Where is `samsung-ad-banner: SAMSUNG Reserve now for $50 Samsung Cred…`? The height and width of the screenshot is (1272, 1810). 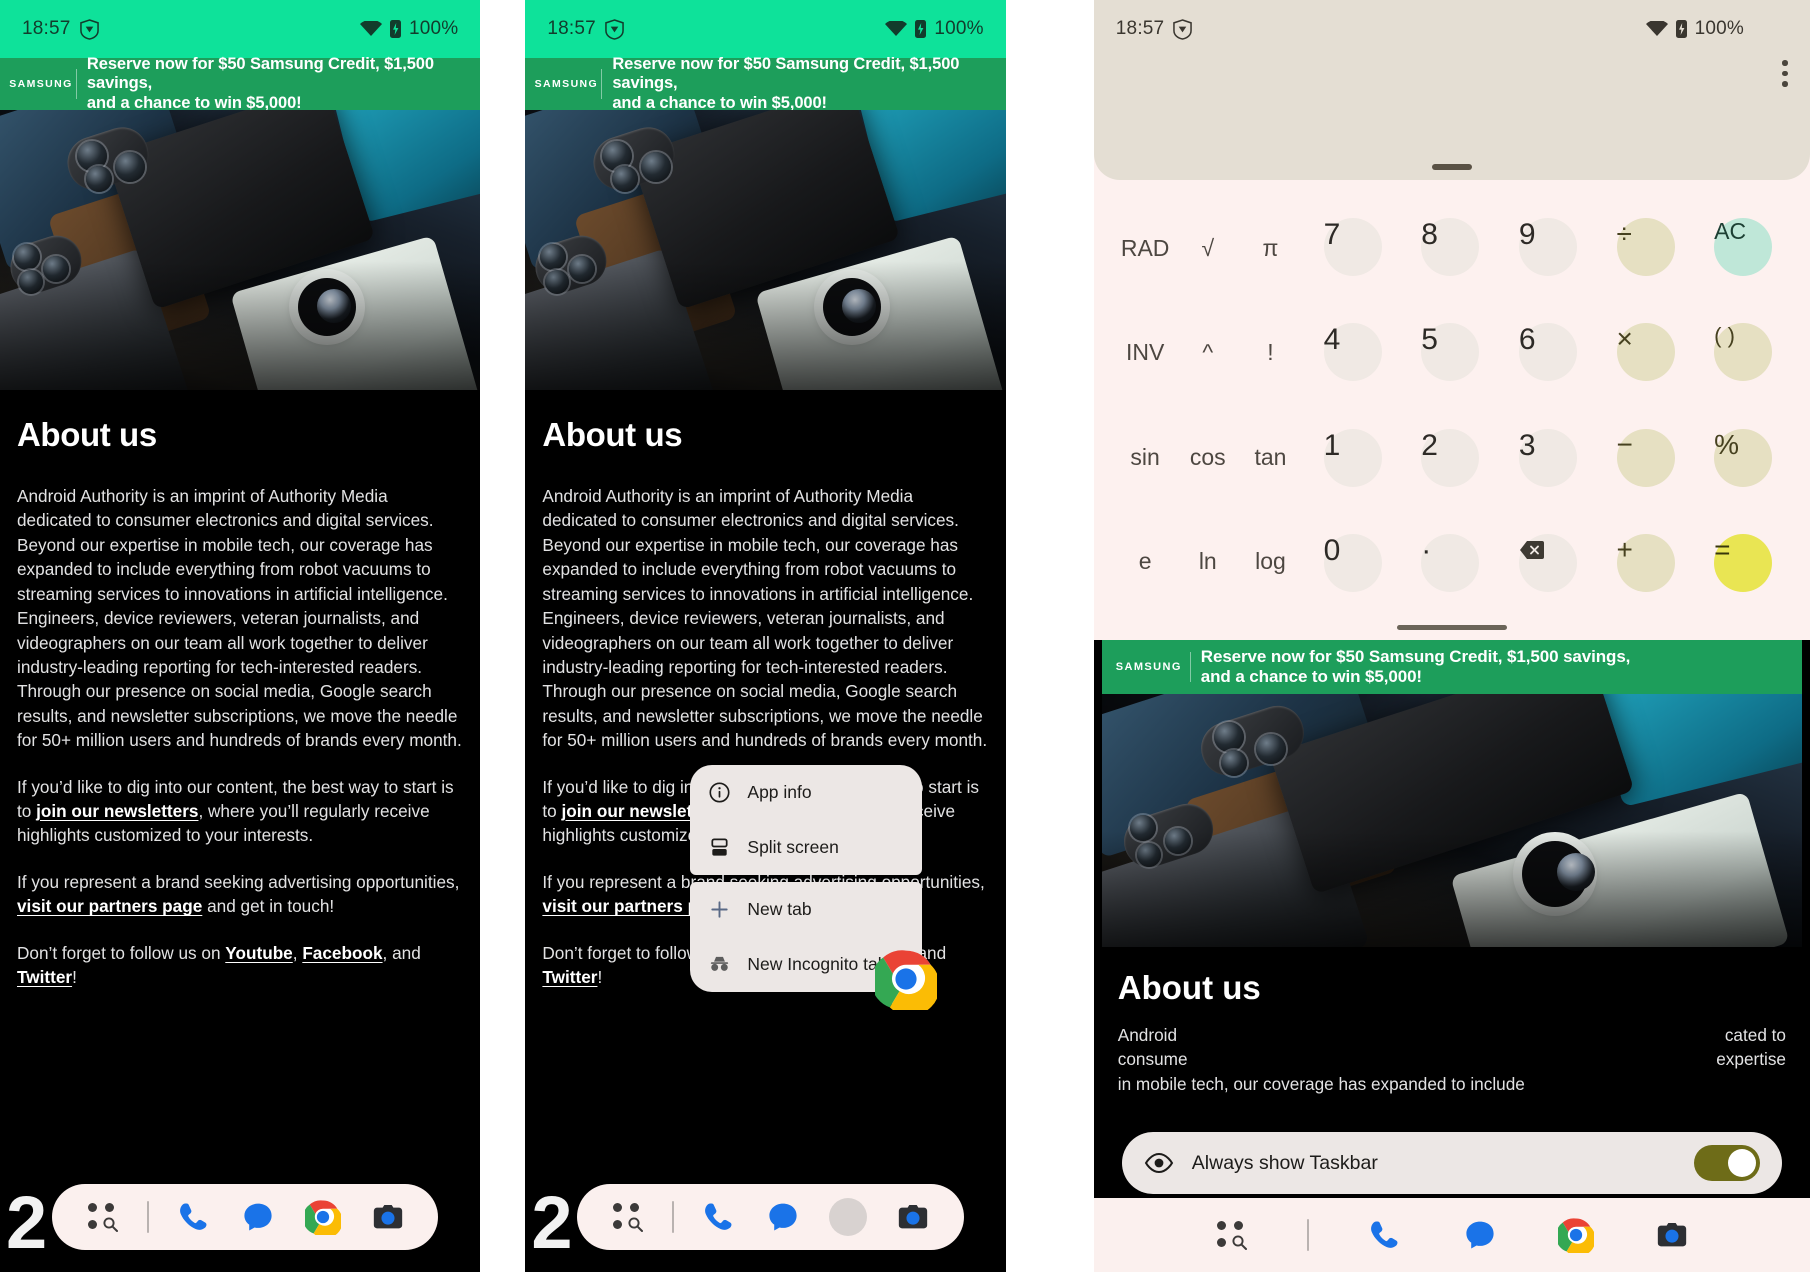 samsung-ad-banner: SAMSUNG Reserve now for $50 Samsung Cred… is located at coordinates (240, 83).